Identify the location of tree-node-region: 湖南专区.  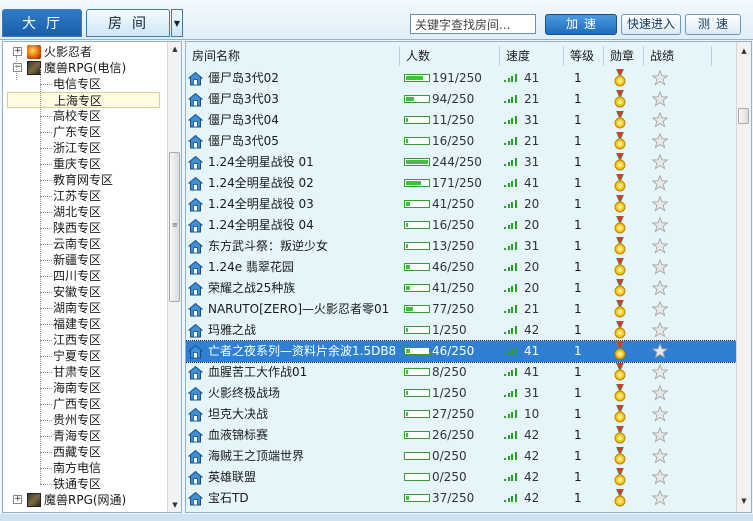
(77, 308).